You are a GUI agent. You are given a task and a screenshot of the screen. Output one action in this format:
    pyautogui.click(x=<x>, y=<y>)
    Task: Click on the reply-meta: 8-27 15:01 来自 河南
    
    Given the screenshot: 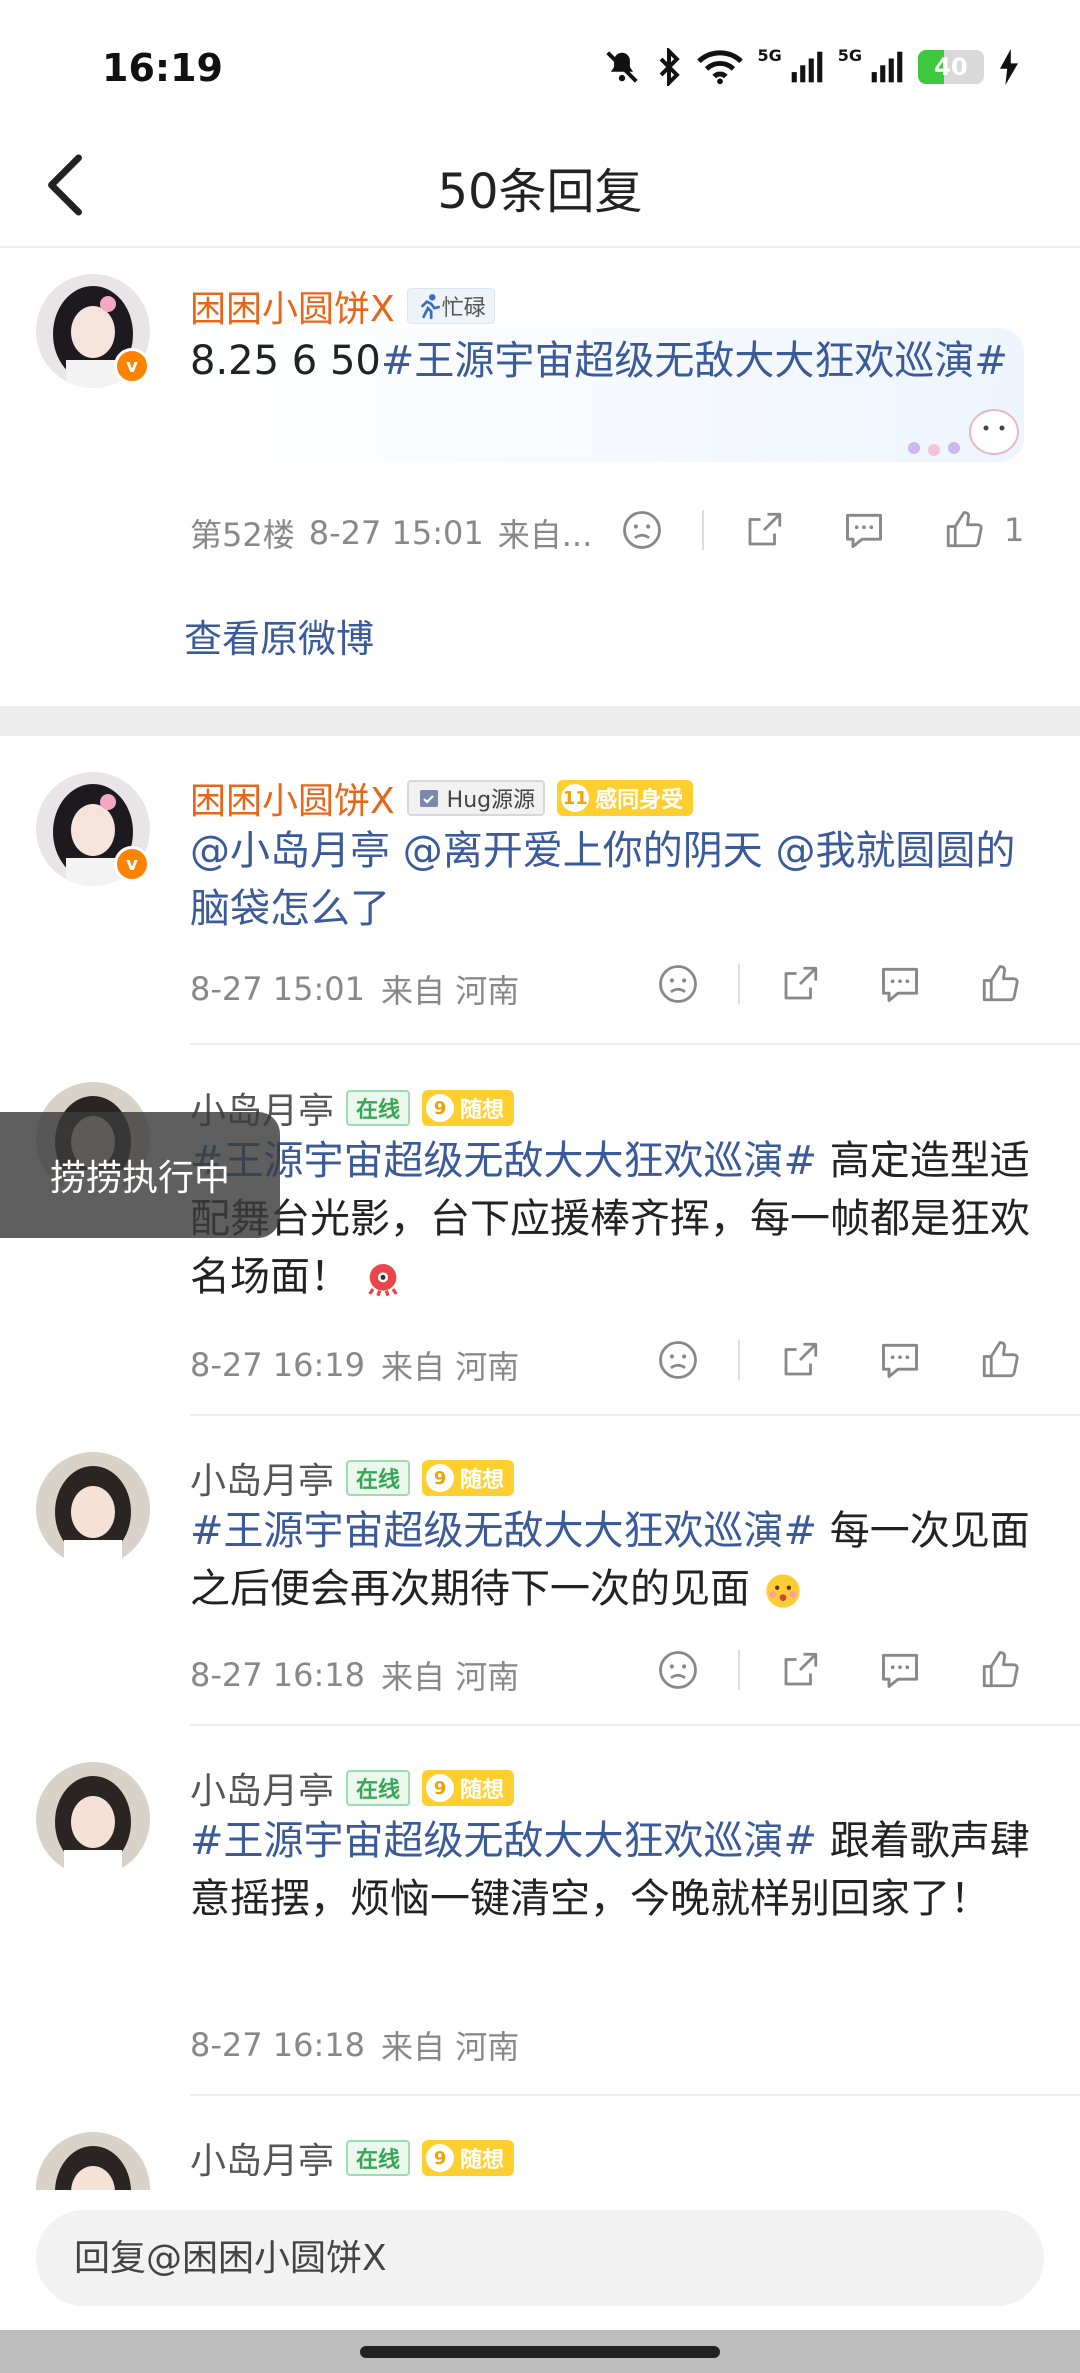 What is the action you would take?
    pyautogui.click(x=354, y=989)
    